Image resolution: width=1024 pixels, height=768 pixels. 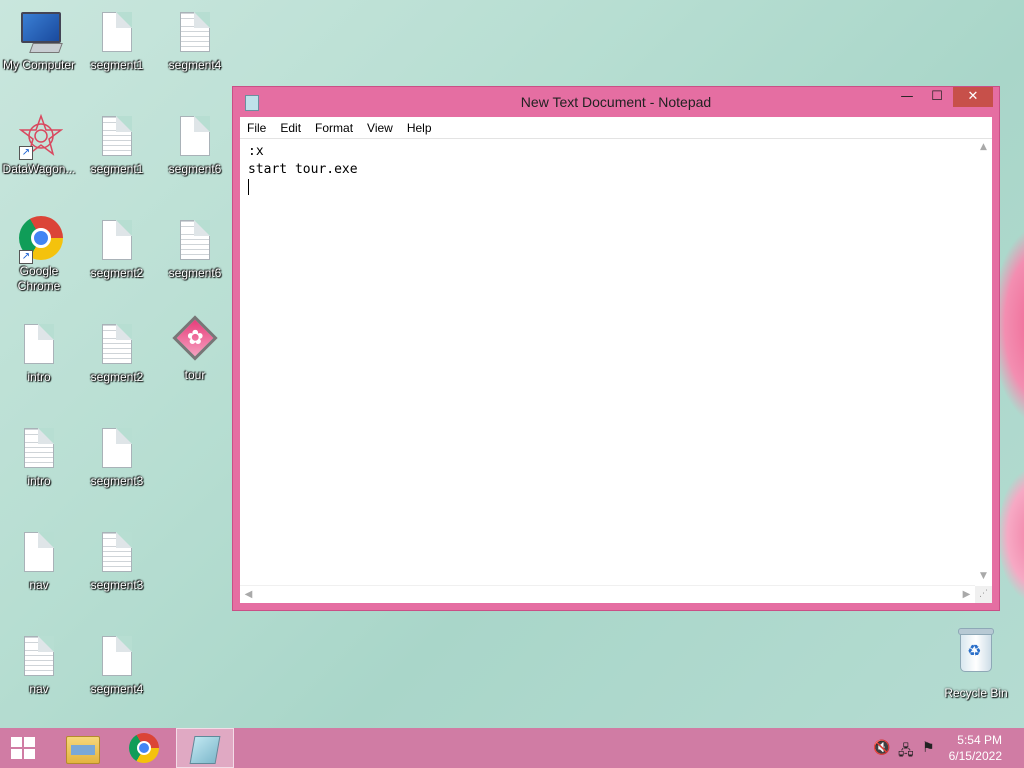 I want to click on taskbar: 🔇 🖧 ⚑ 5:54 PM 6/15/2022, so click(x=512, y=748).